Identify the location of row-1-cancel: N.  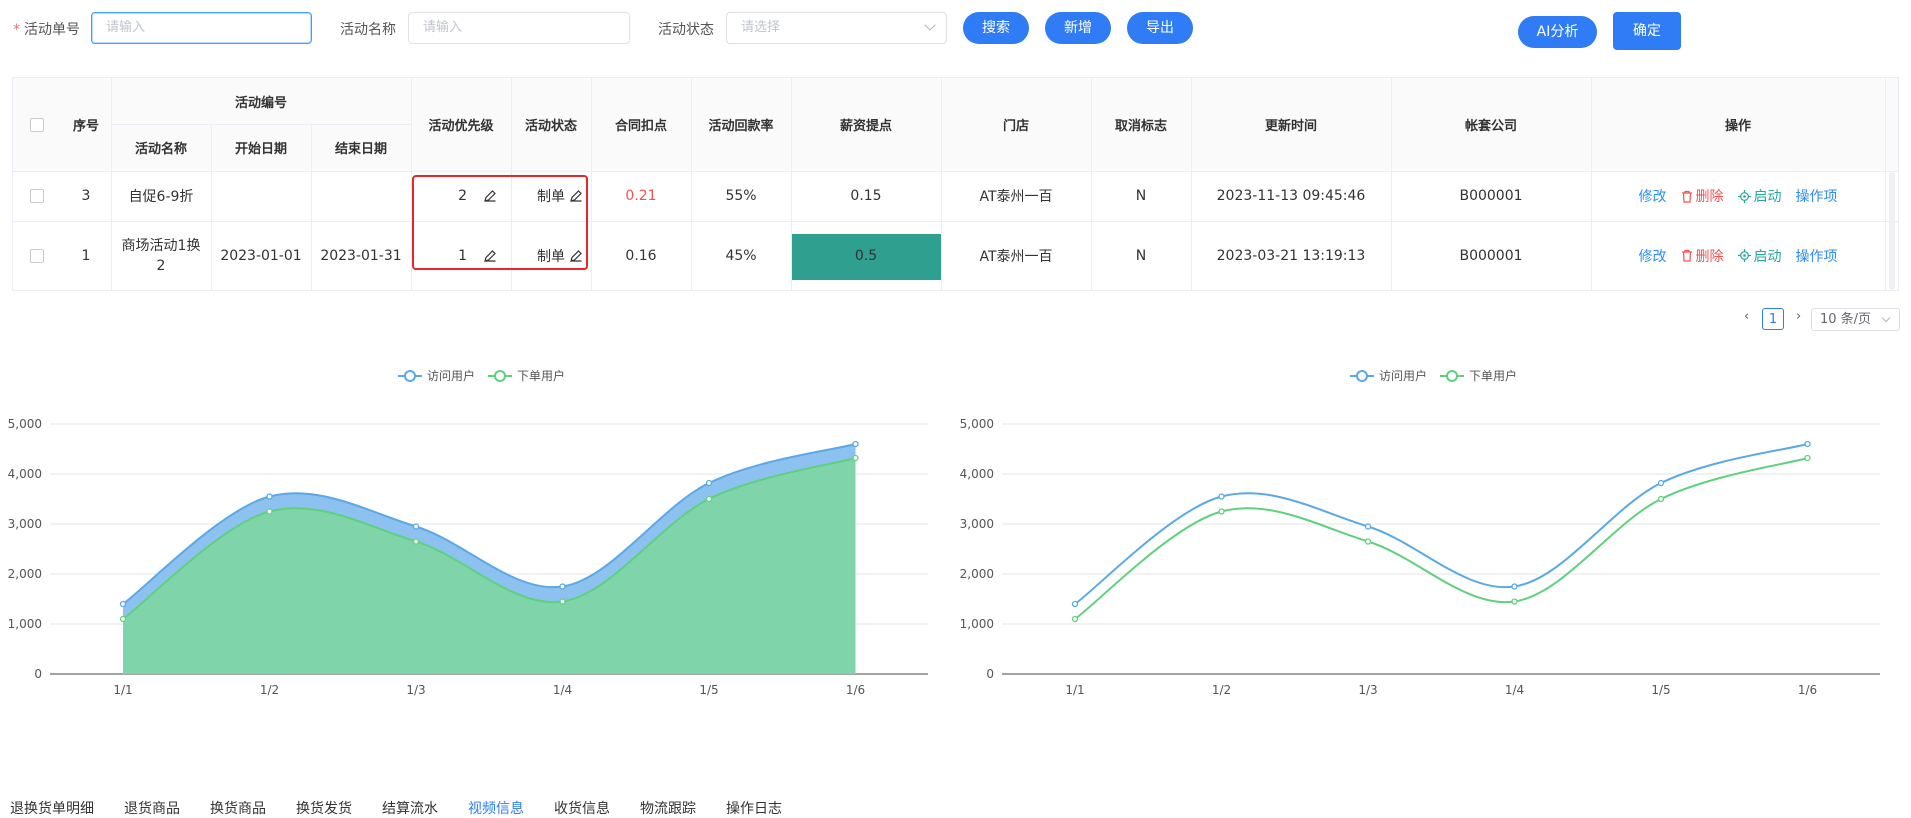
(1141, 196).